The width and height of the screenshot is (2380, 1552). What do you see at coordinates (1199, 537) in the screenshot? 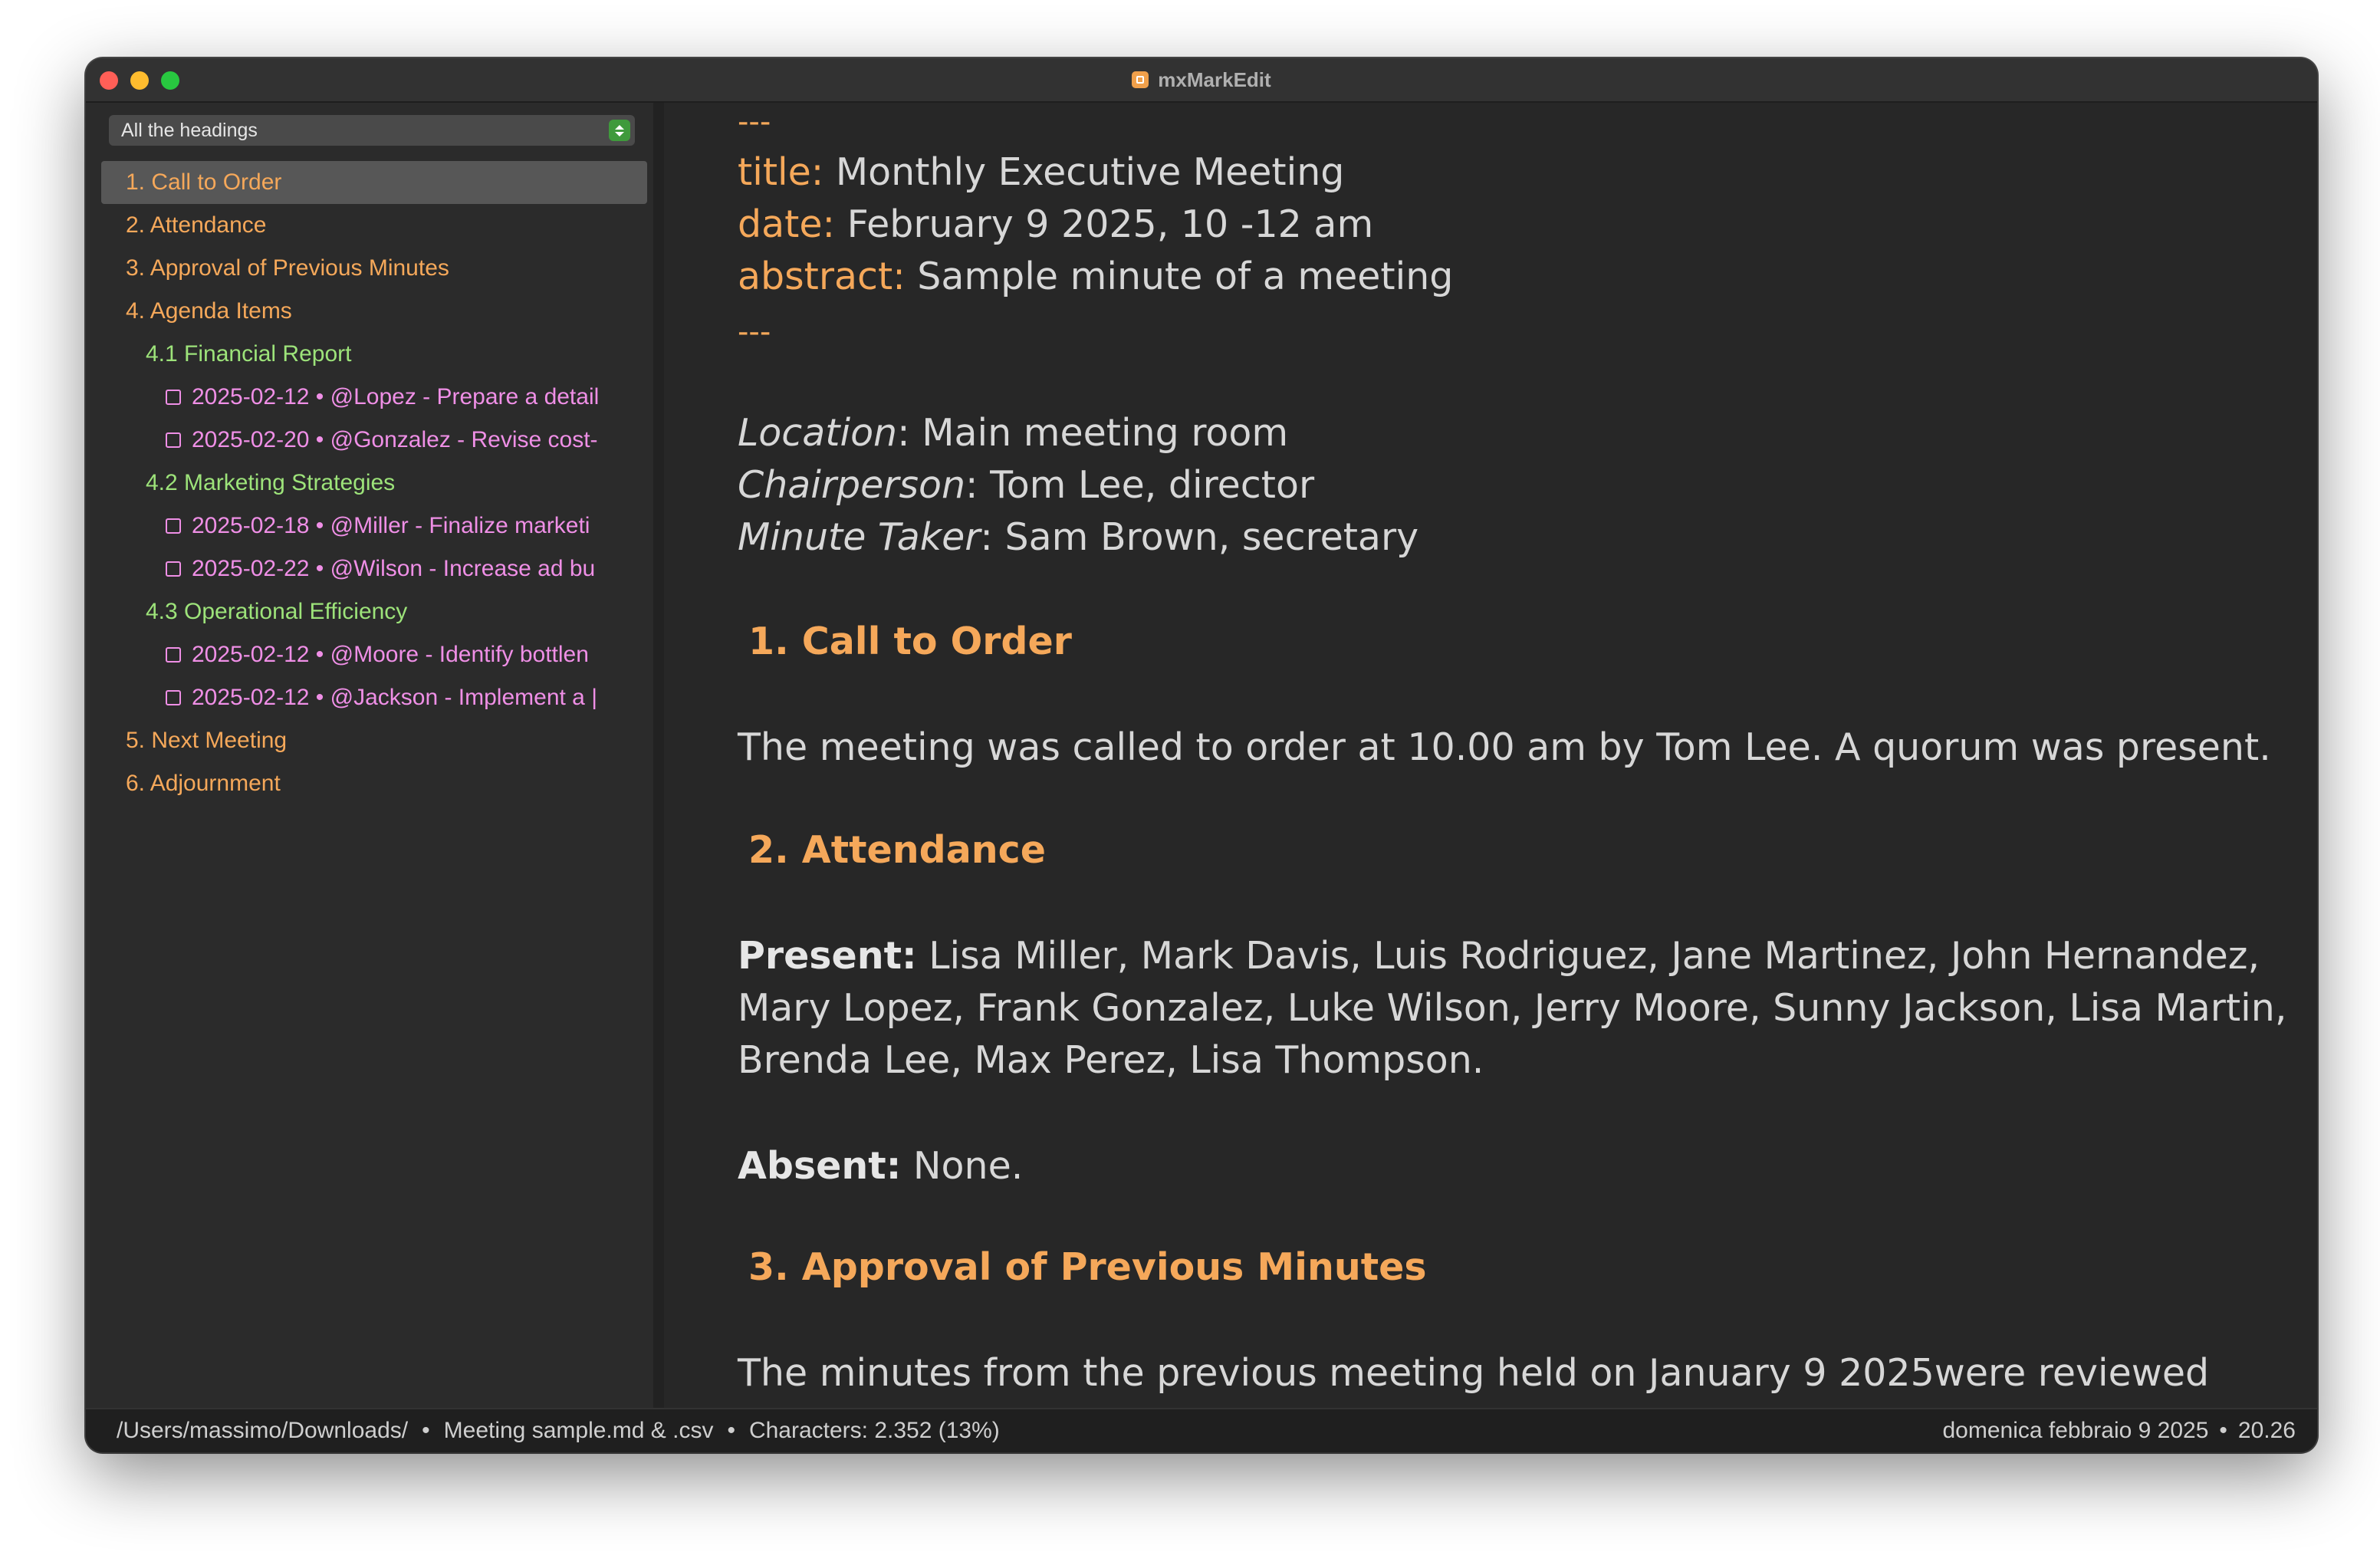
I see `meta-value: : Sam Brown, secretary` at bounding box center [1199, 537].